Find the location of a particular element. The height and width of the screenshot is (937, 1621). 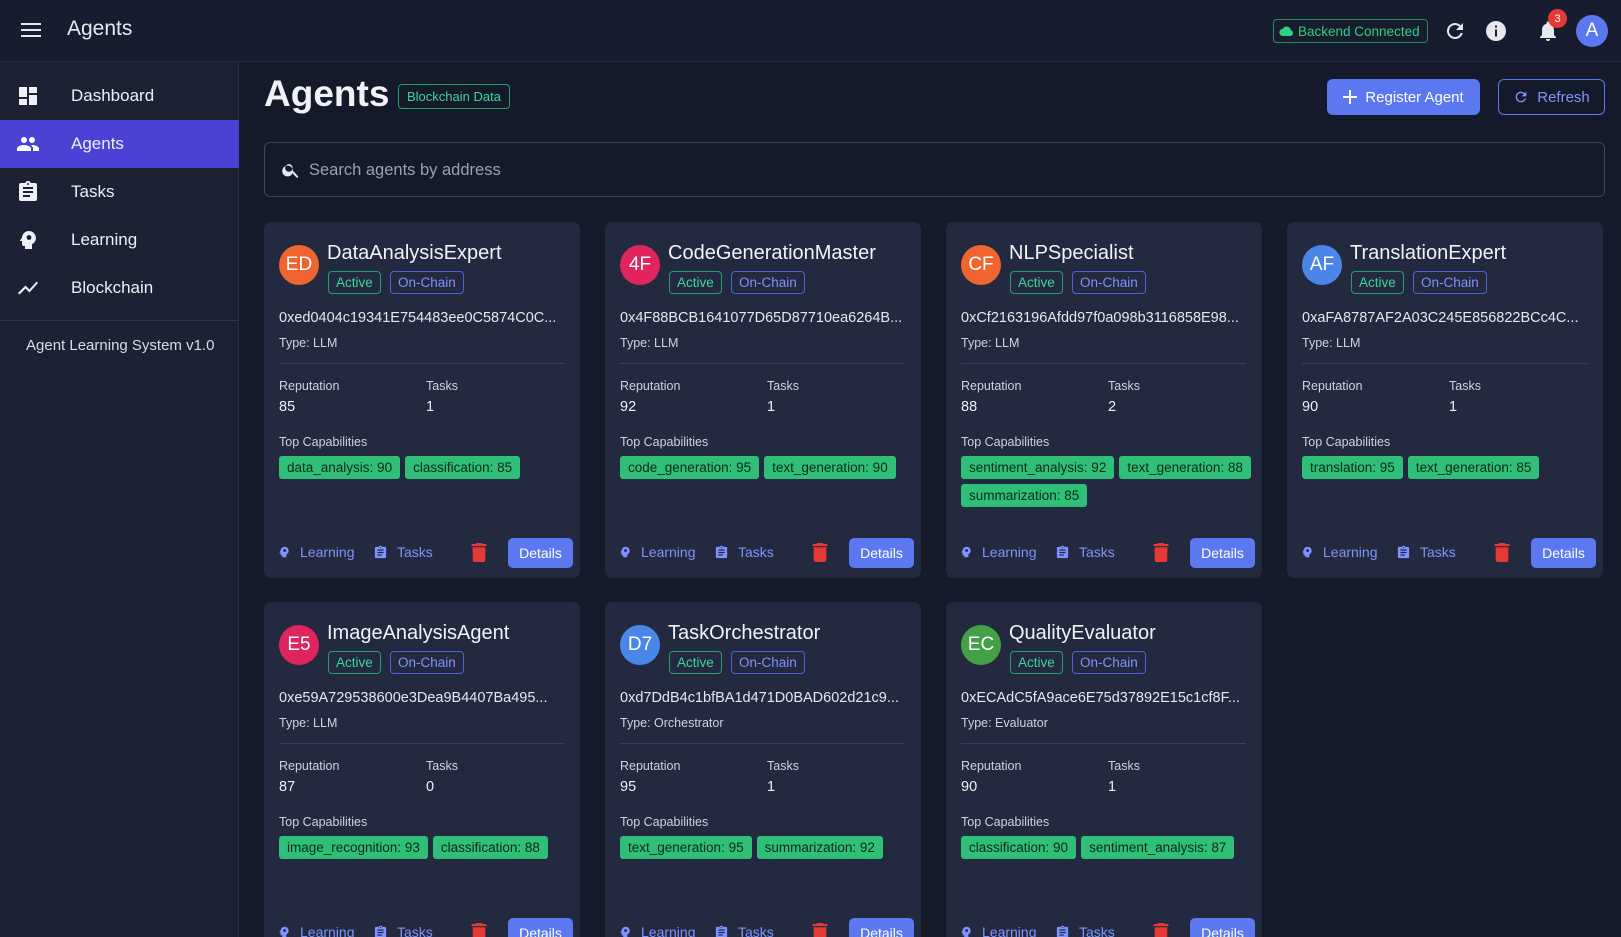

sidebar-item-agents: Agents is located at coordinates (119, 144).